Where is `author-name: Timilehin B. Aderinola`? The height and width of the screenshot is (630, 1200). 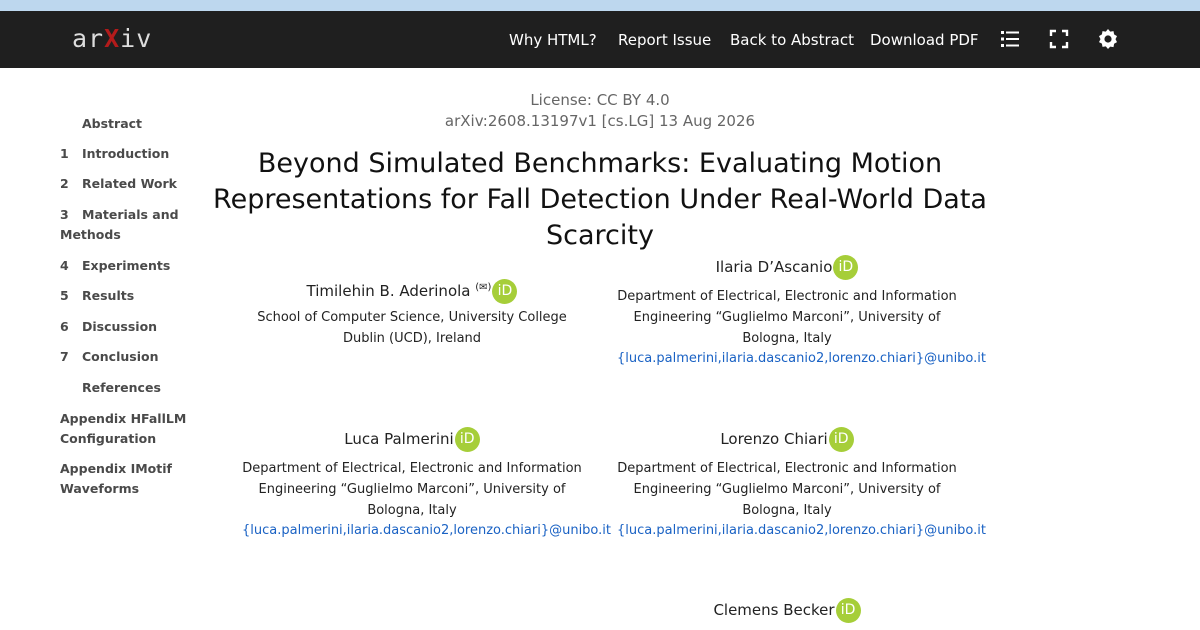
author-name: Timilehin B. Aderinola is located at coordinates (388, 291).